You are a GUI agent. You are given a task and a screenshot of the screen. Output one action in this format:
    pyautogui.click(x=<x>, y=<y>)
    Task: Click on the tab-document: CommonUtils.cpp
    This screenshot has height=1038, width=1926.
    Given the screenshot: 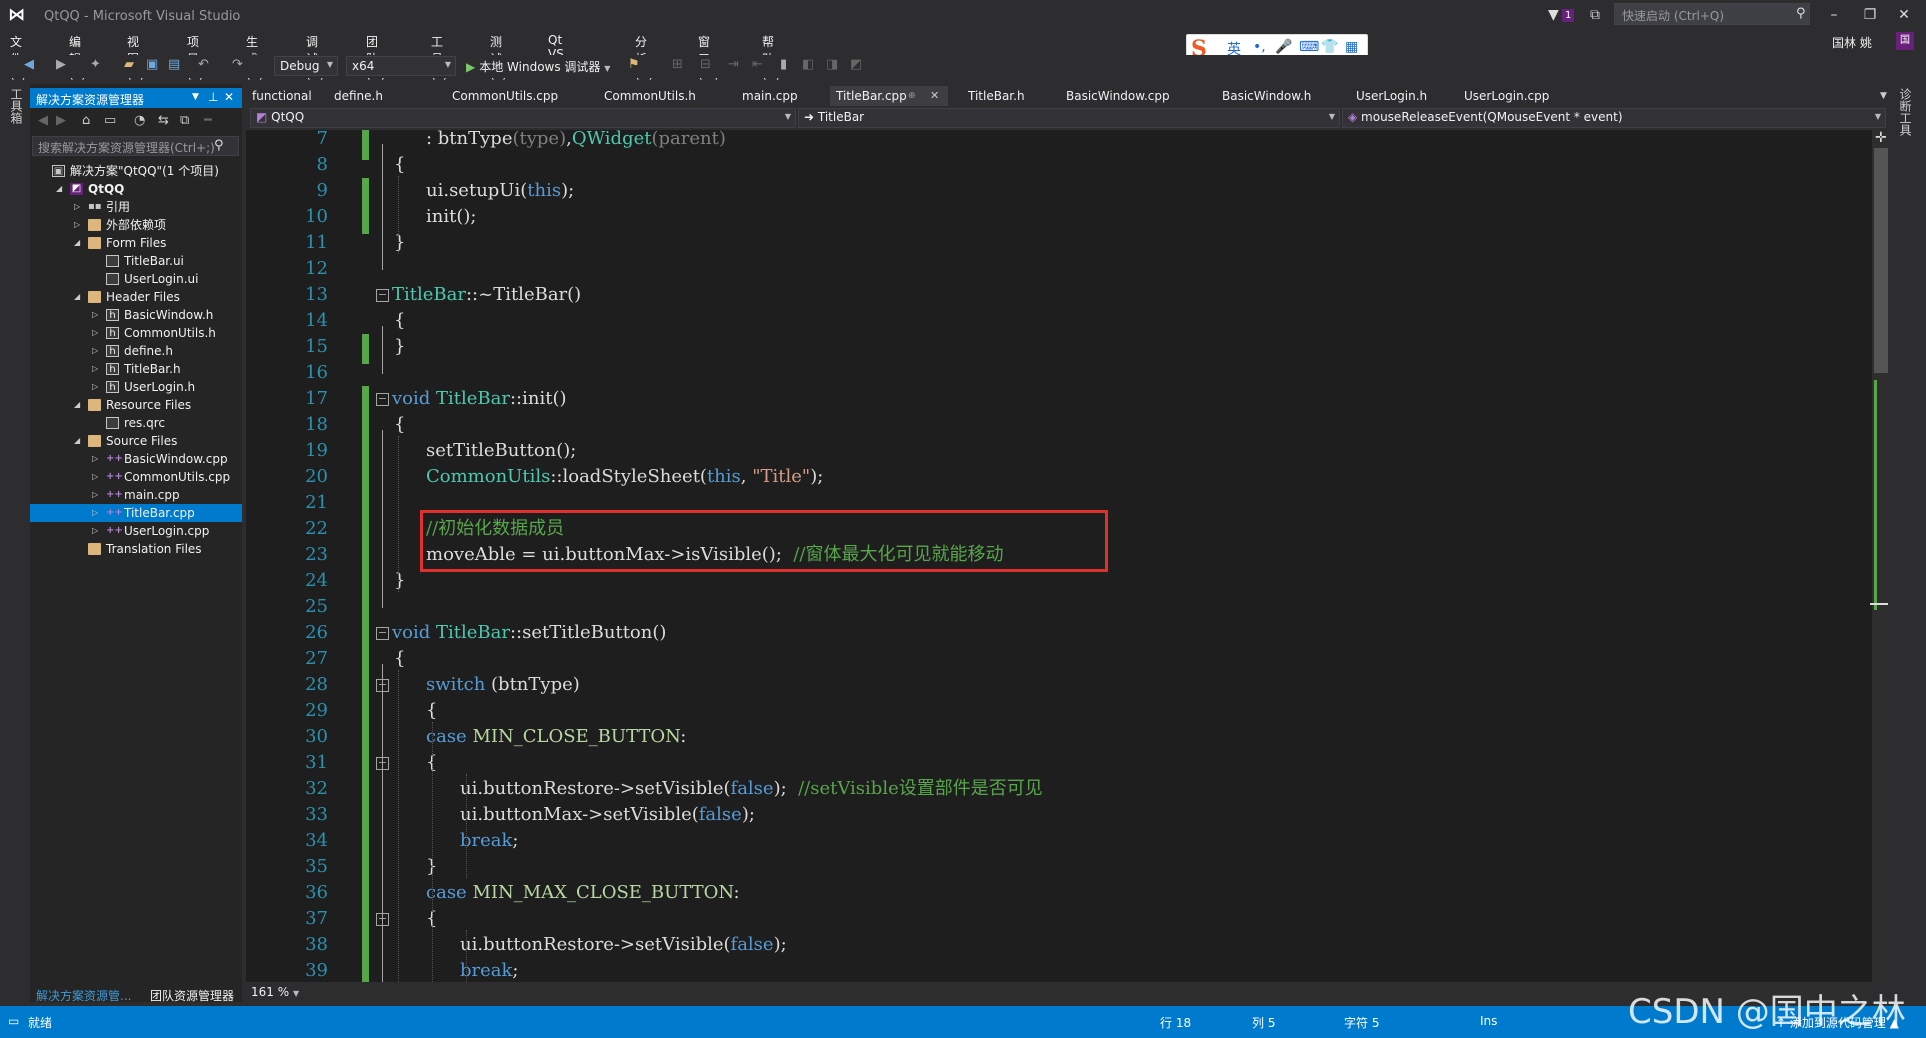 What is the action you would take?
    pyautogui.click(x=505, y=96)
    